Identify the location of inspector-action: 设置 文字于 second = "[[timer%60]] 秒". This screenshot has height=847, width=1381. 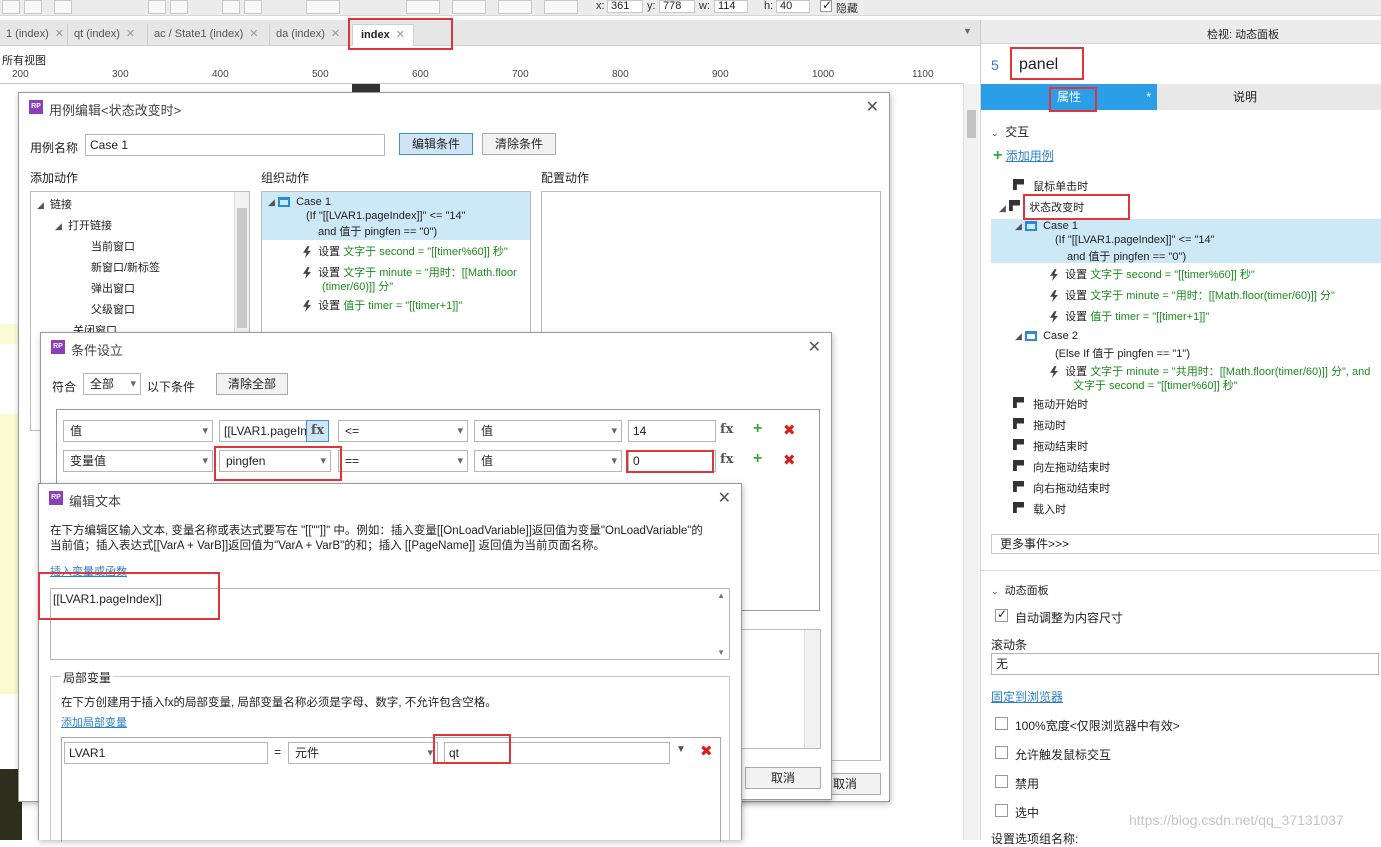
(1152, 274).